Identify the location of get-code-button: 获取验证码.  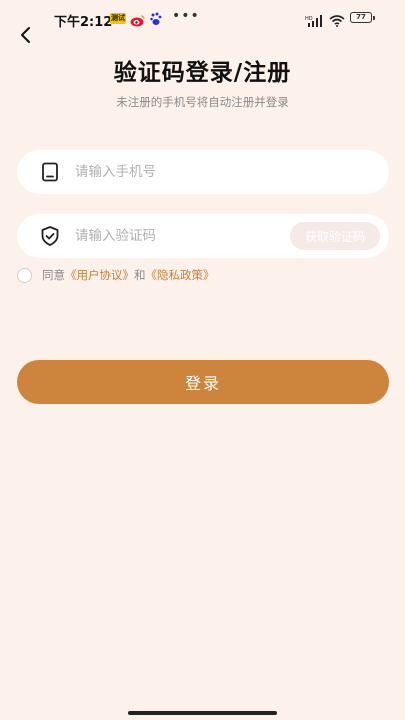
(335, 236).